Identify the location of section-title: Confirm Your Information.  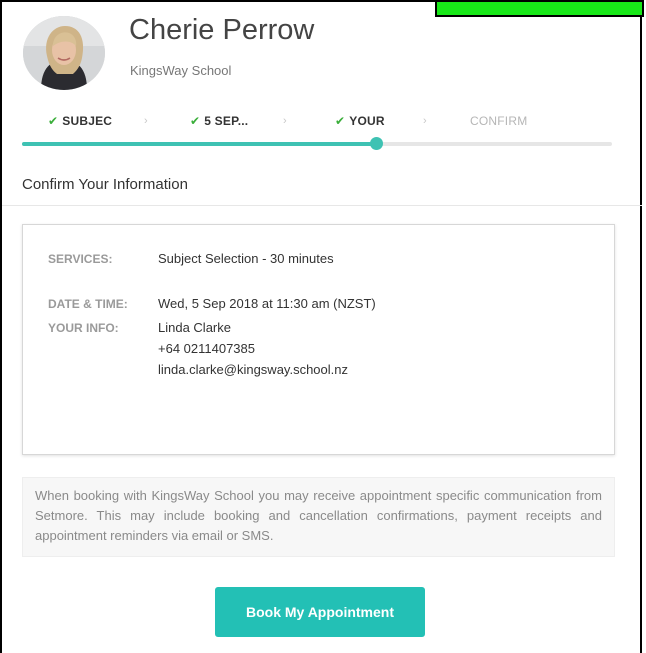
(105, 184).